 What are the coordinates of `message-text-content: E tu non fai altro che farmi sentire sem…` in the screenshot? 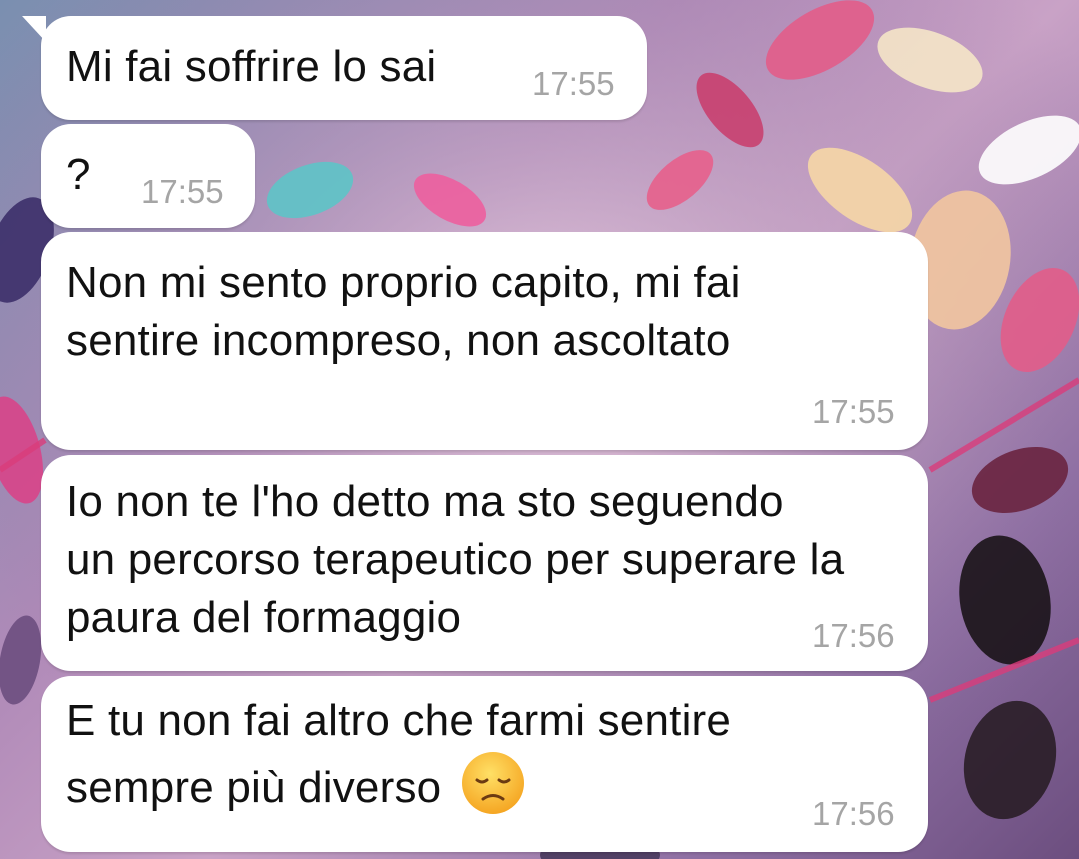 It's located at (399, 754).